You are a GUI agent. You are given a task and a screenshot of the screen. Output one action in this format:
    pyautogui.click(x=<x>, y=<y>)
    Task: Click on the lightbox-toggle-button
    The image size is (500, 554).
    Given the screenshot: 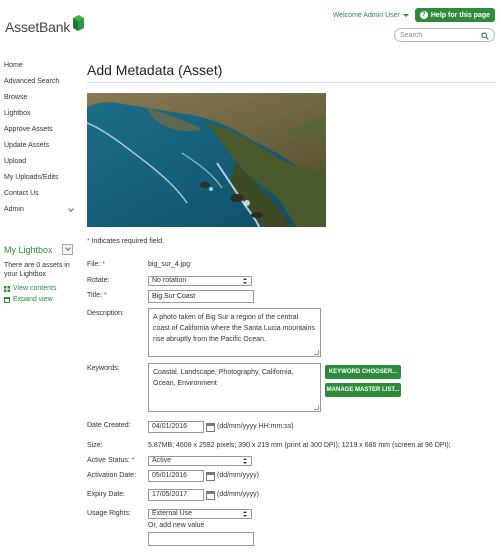 What is the action you would take?
    pyautogui.click(x=67, y=249)
    